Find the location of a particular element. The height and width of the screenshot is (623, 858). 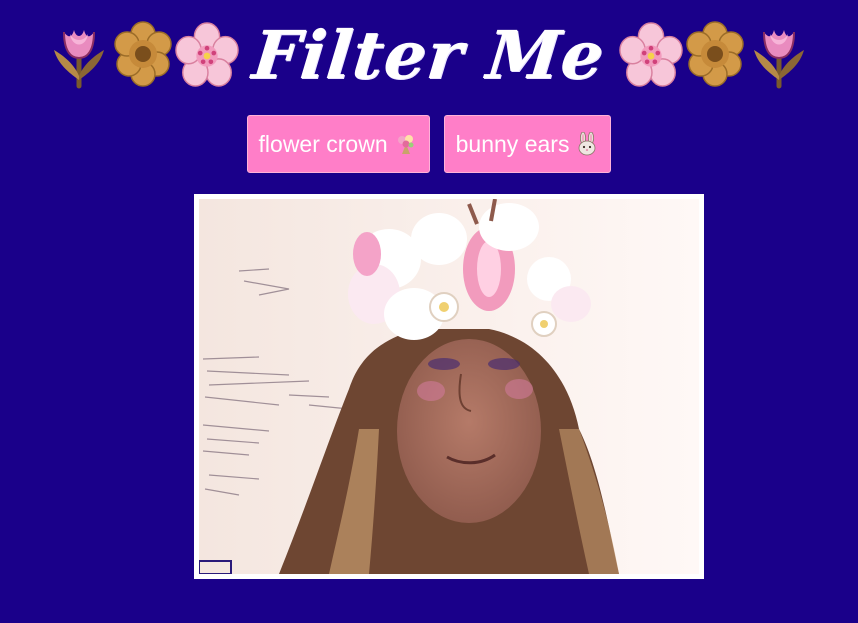

header: Filter Me is located at coordinates (429, 55).